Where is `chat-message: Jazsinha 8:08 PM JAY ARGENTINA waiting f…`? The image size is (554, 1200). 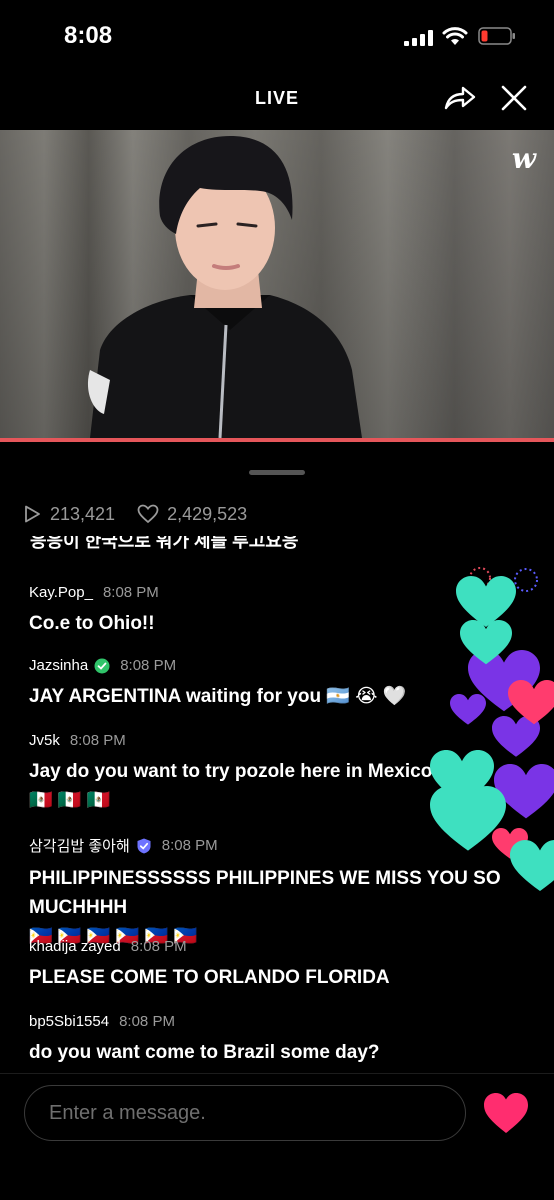 chat-message: Jazsinha 8:08 PM JAY ARGENTINA waiting f… is located at coordinates (281, 684).